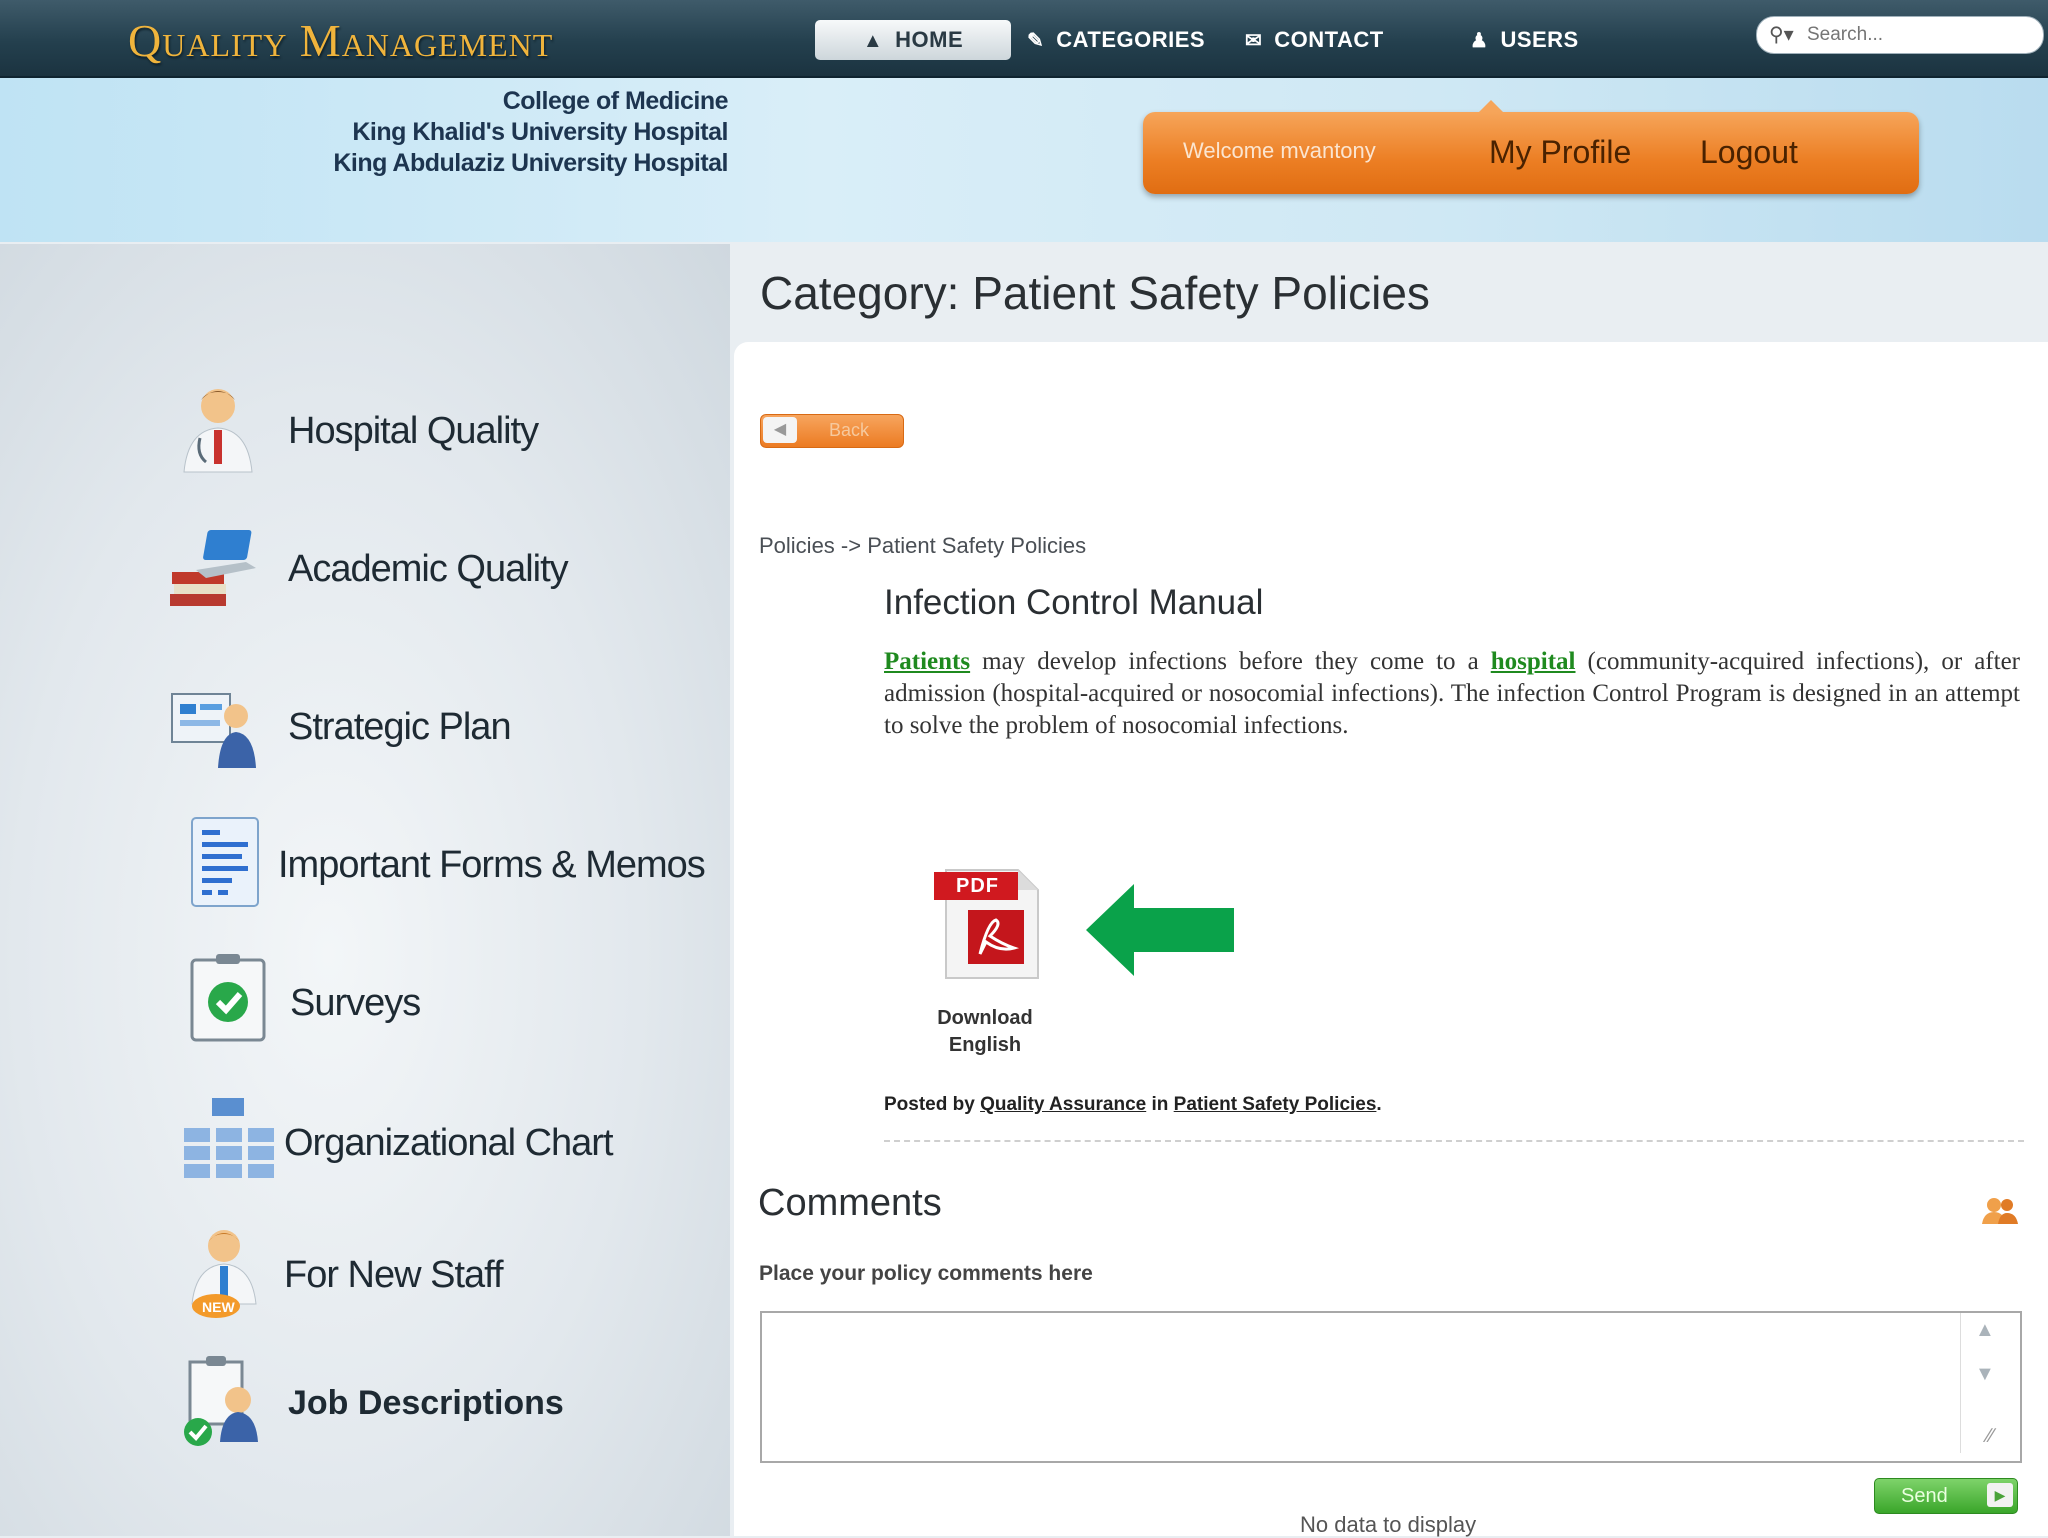 This screenshot has height=1538, width=2048. What do you see at coordinates (1749, 152) in the screenshot?
I see `logout-link: Logout` at bounding box center [1749, 152].